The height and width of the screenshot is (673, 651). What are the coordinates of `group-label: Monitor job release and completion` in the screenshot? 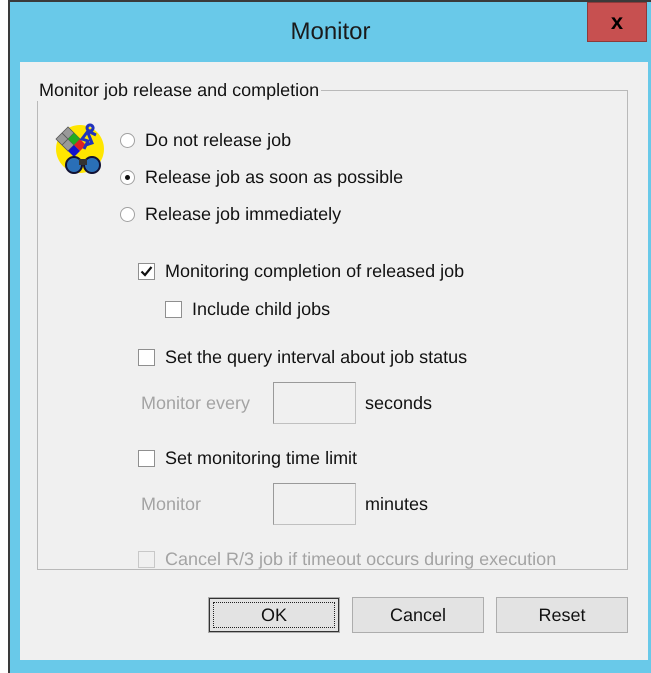 It's located at (179, 90).